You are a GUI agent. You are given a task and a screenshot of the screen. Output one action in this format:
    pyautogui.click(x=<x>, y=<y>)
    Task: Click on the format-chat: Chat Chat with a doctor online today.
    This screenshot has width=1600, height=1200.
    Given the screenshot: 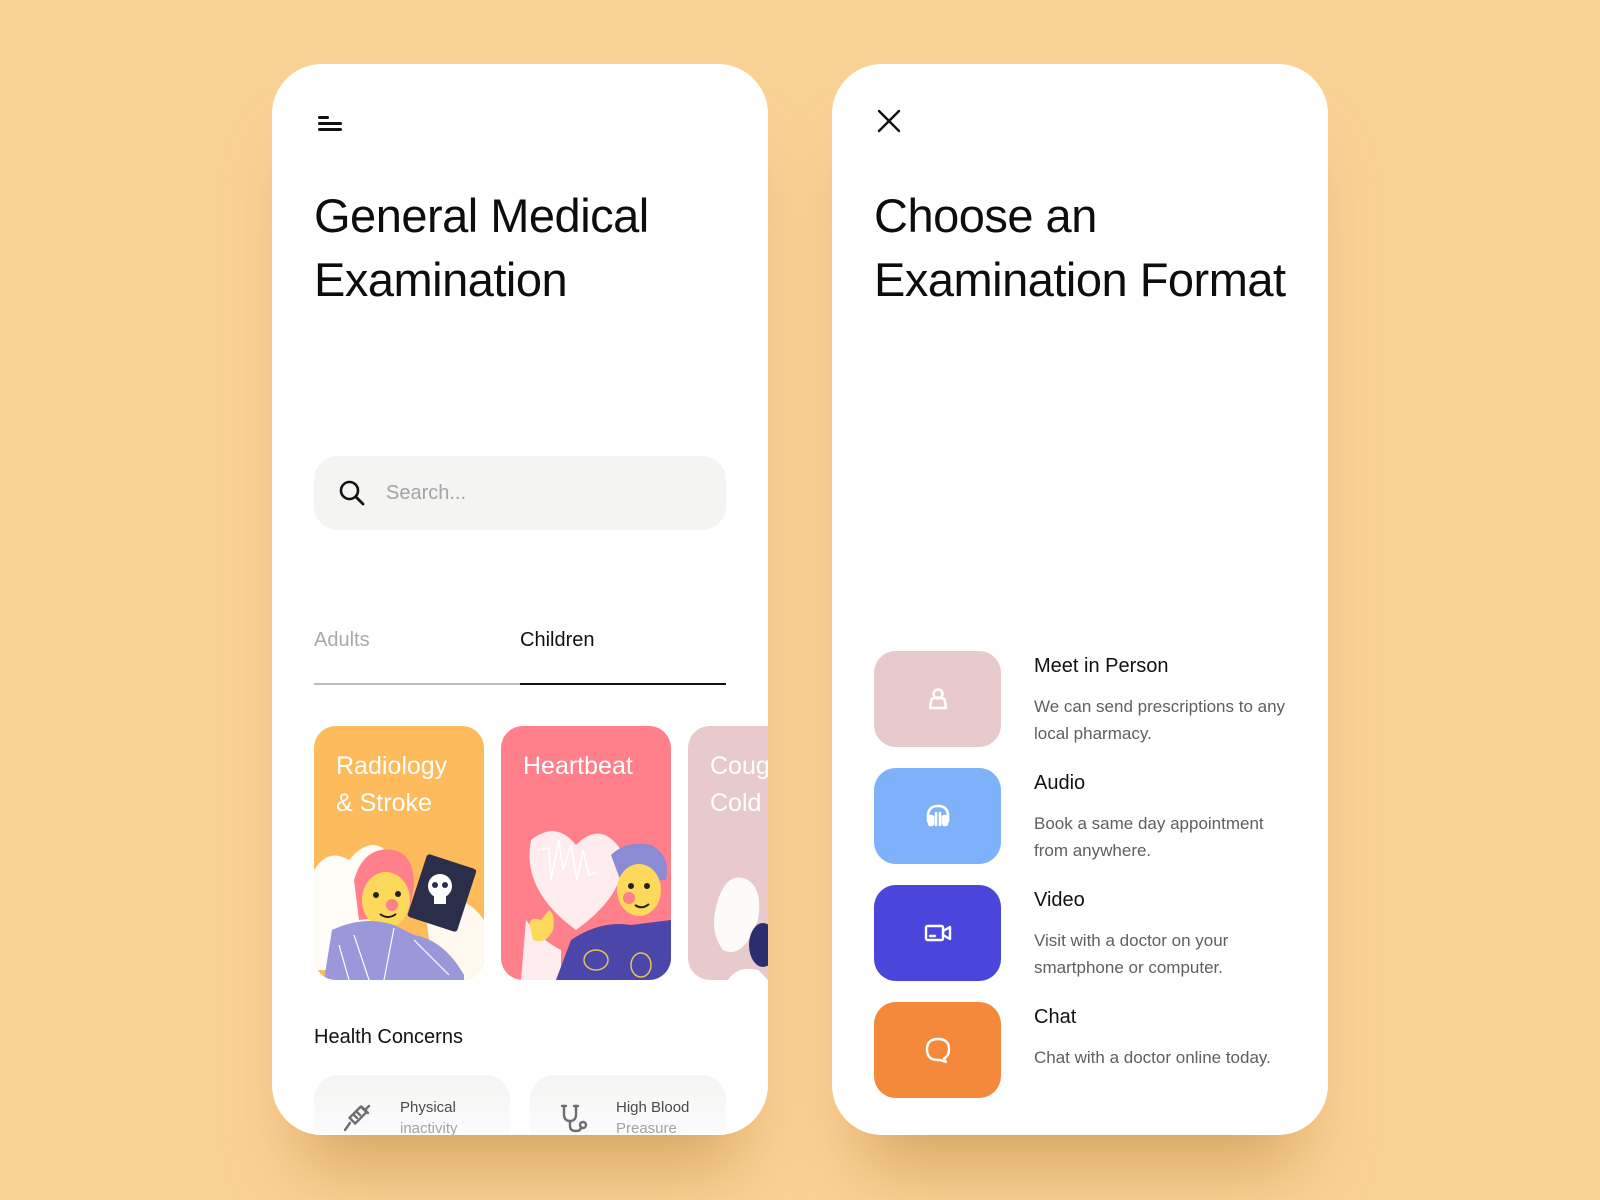 What is the action you would take?
    pyautogui.click(x=1084, y=1050)
    